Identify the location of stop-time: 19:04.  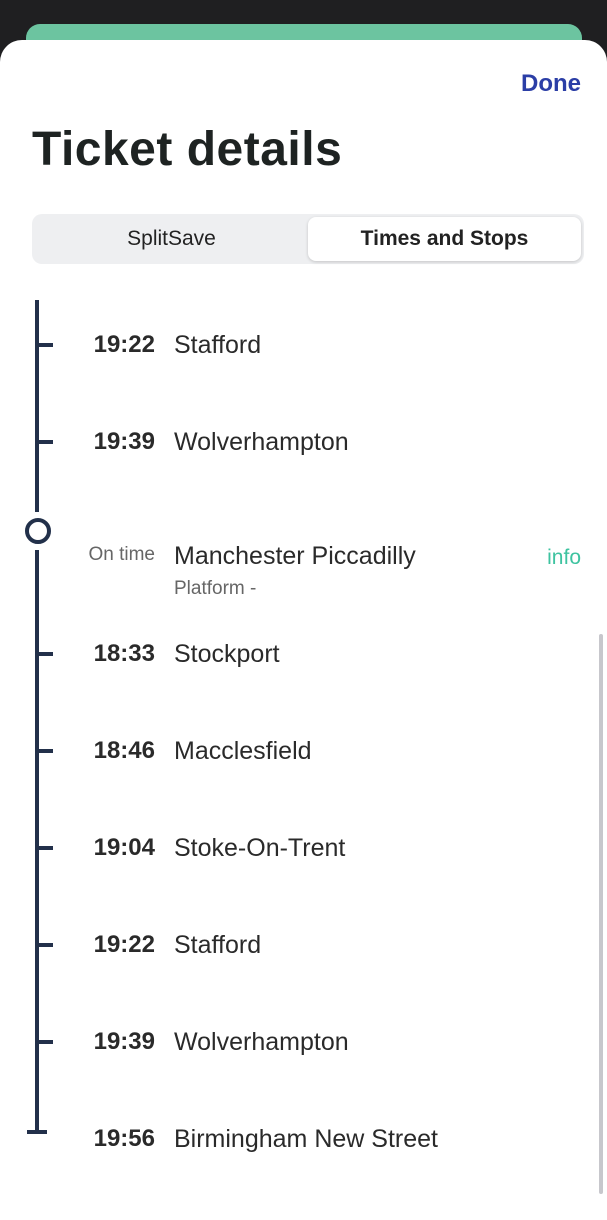
(124, 847).